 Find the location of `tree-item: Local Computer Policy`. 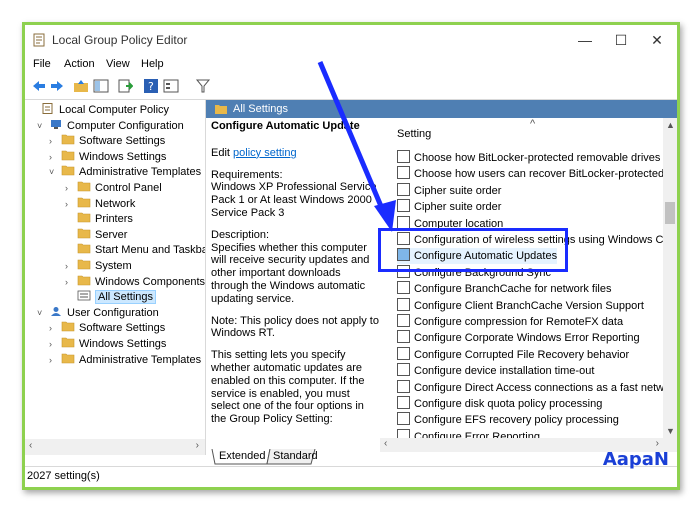

tree-item: Local Computer Policy is located at coordinates (99, 110).